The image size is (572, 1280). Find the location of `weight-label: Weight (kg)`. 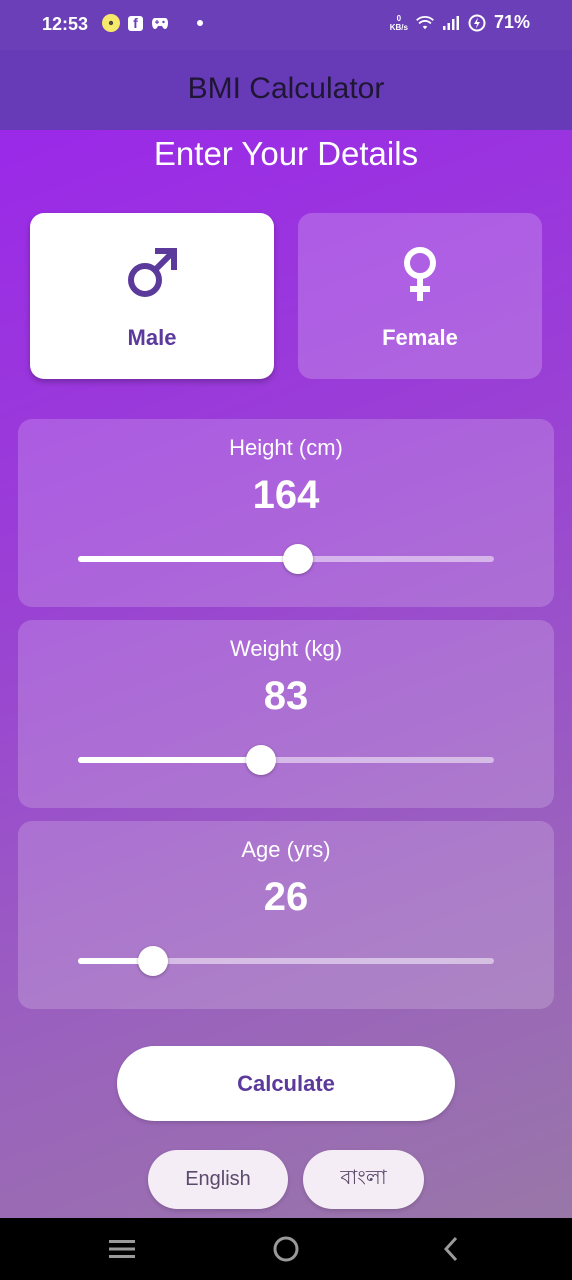

weight-label: Weight (kg) is located at coordinates (286, 648).